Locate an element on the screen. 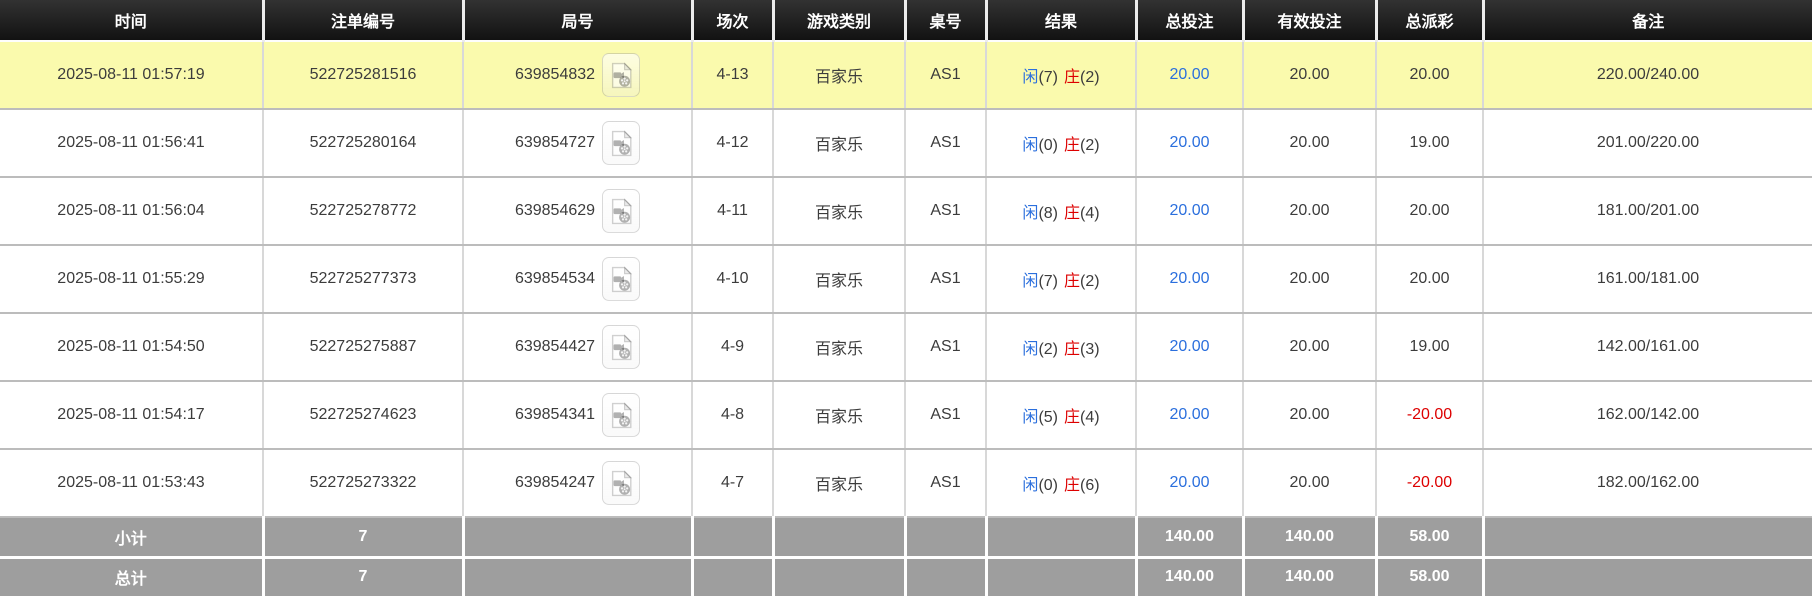  round-id-group: 639854247 is located at coordinates (577, 483).